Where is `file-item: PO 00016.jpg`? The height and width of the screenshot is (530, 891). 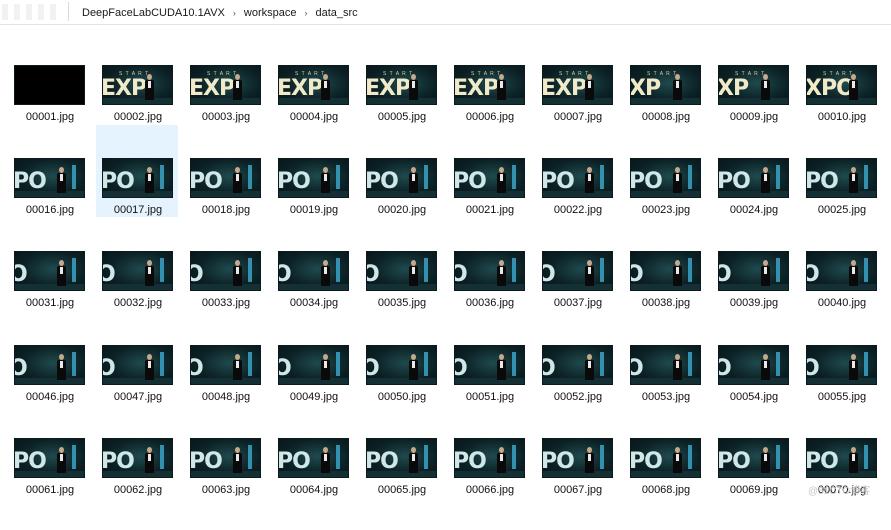 file-item: PO 00016.jpg is located at coordinates (54, 204).